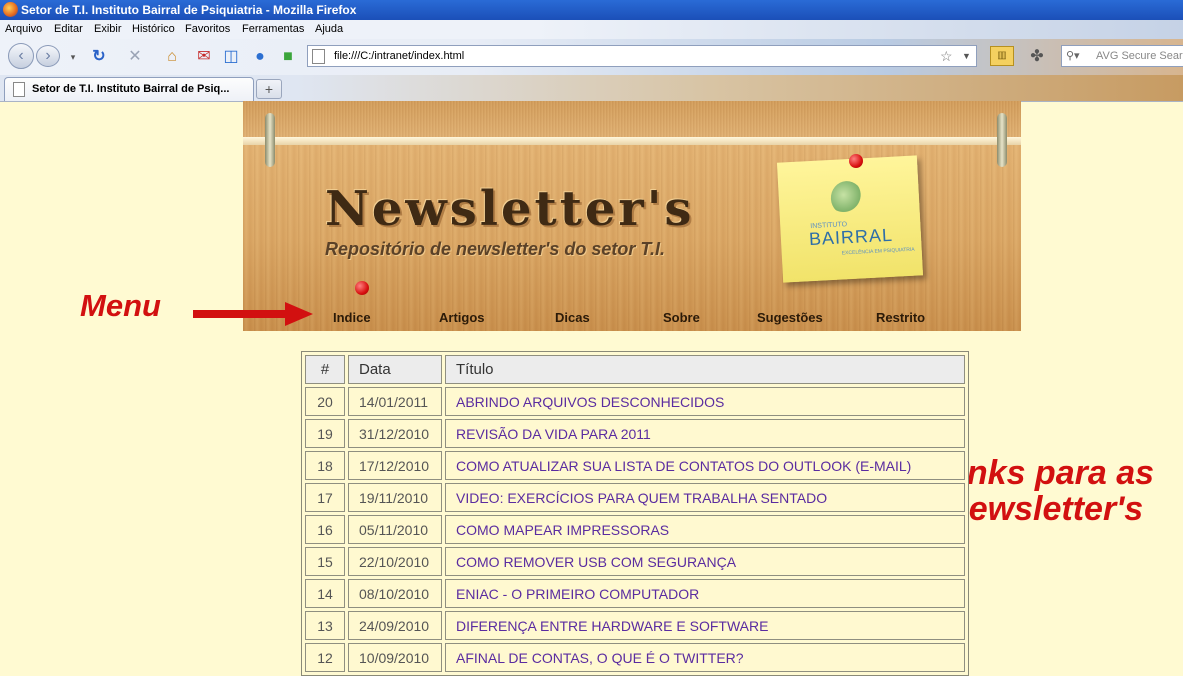 This screenshot has height=676, width=1183. I want to click on nav-restrito: Restrito, so click(900, 317).